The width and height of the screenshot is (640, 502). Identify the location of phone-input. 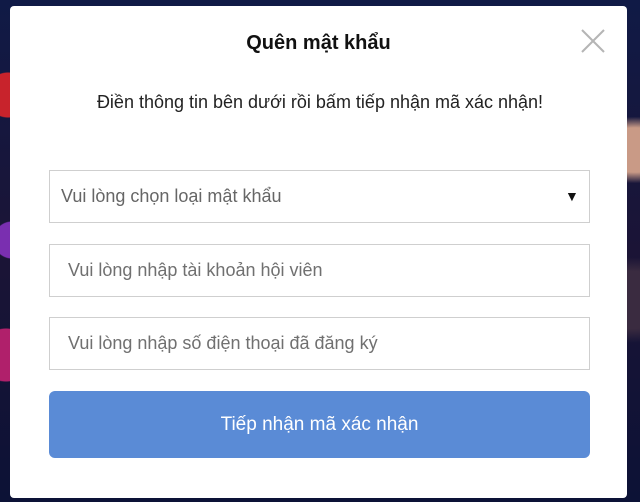
(328, 343).